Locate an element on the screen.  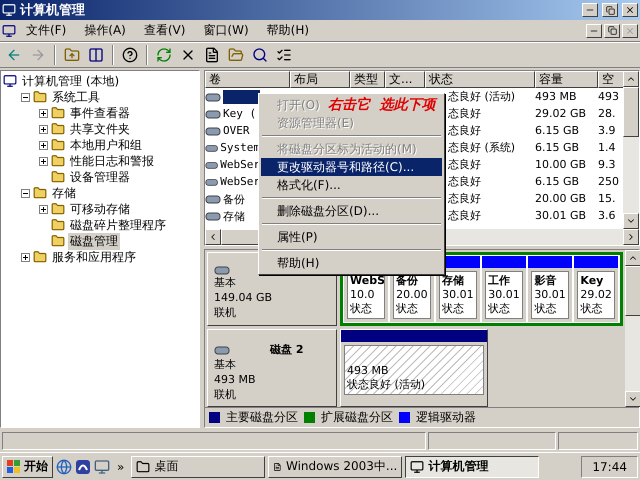
partition-size: 493 MB is located at coordinates (368, 371).